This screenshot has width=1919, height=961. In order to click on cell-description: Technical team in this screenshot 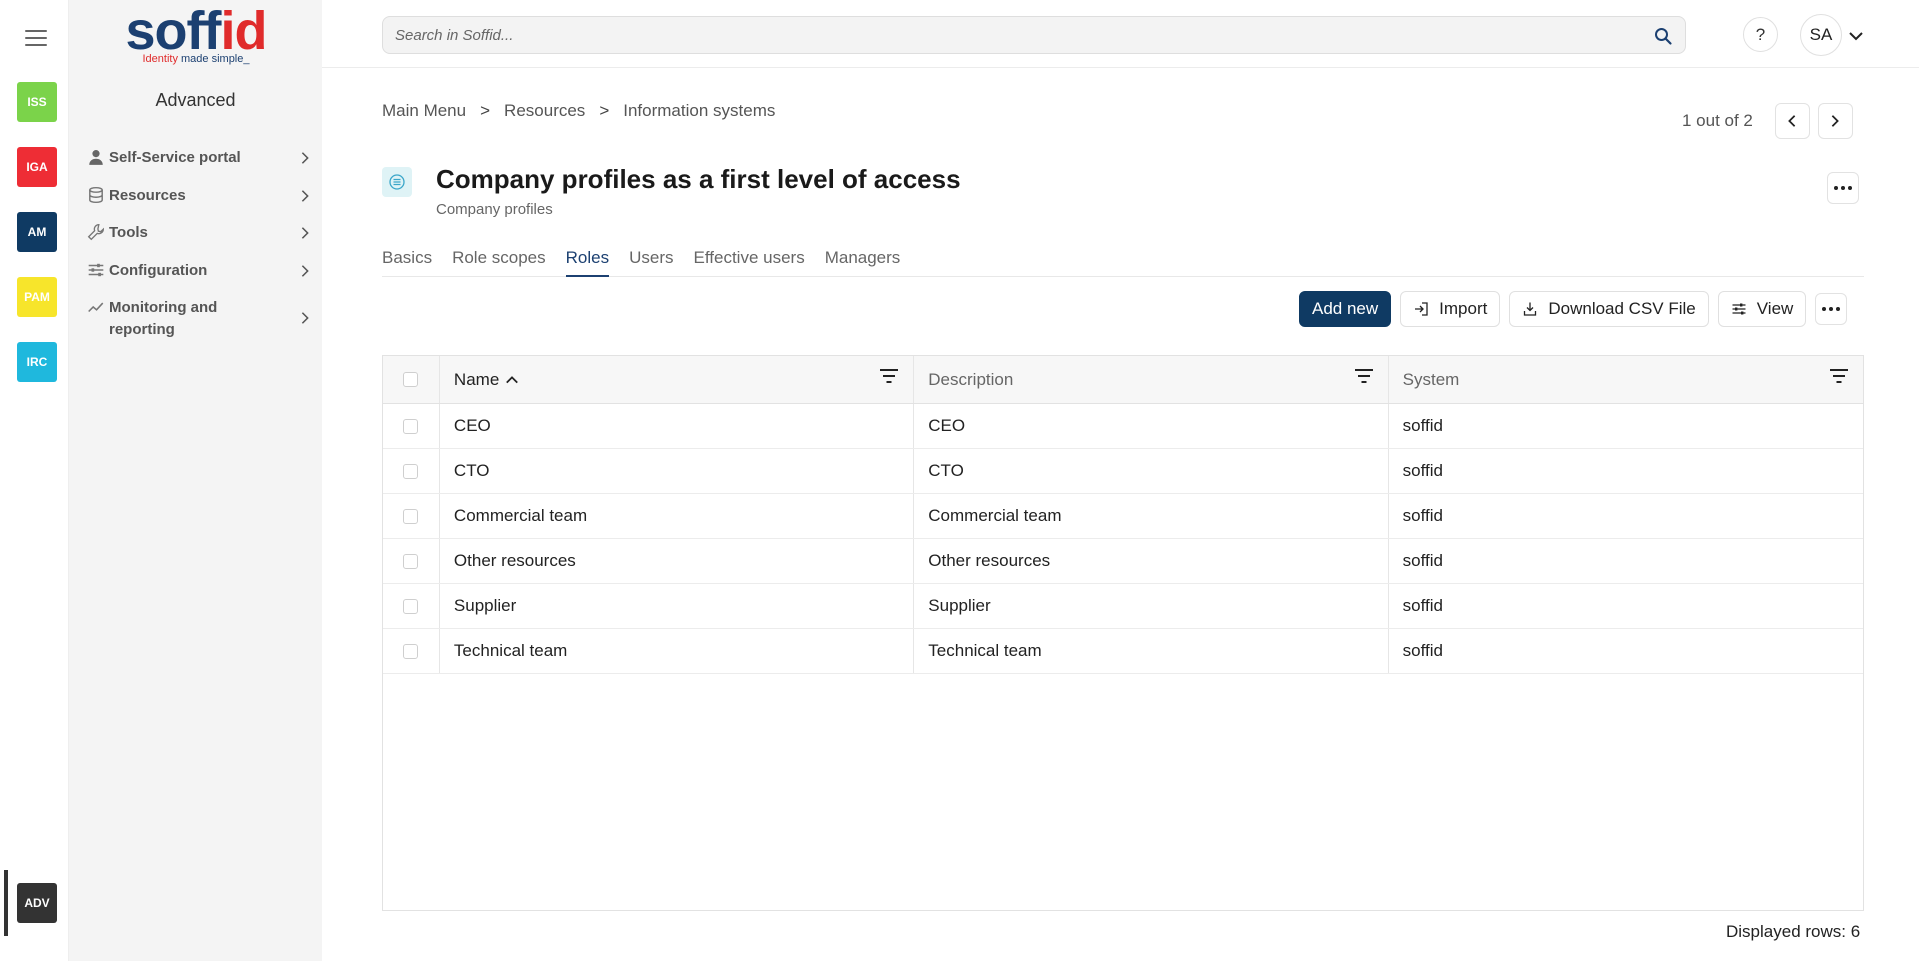, I will do `click(1151, 651)`.